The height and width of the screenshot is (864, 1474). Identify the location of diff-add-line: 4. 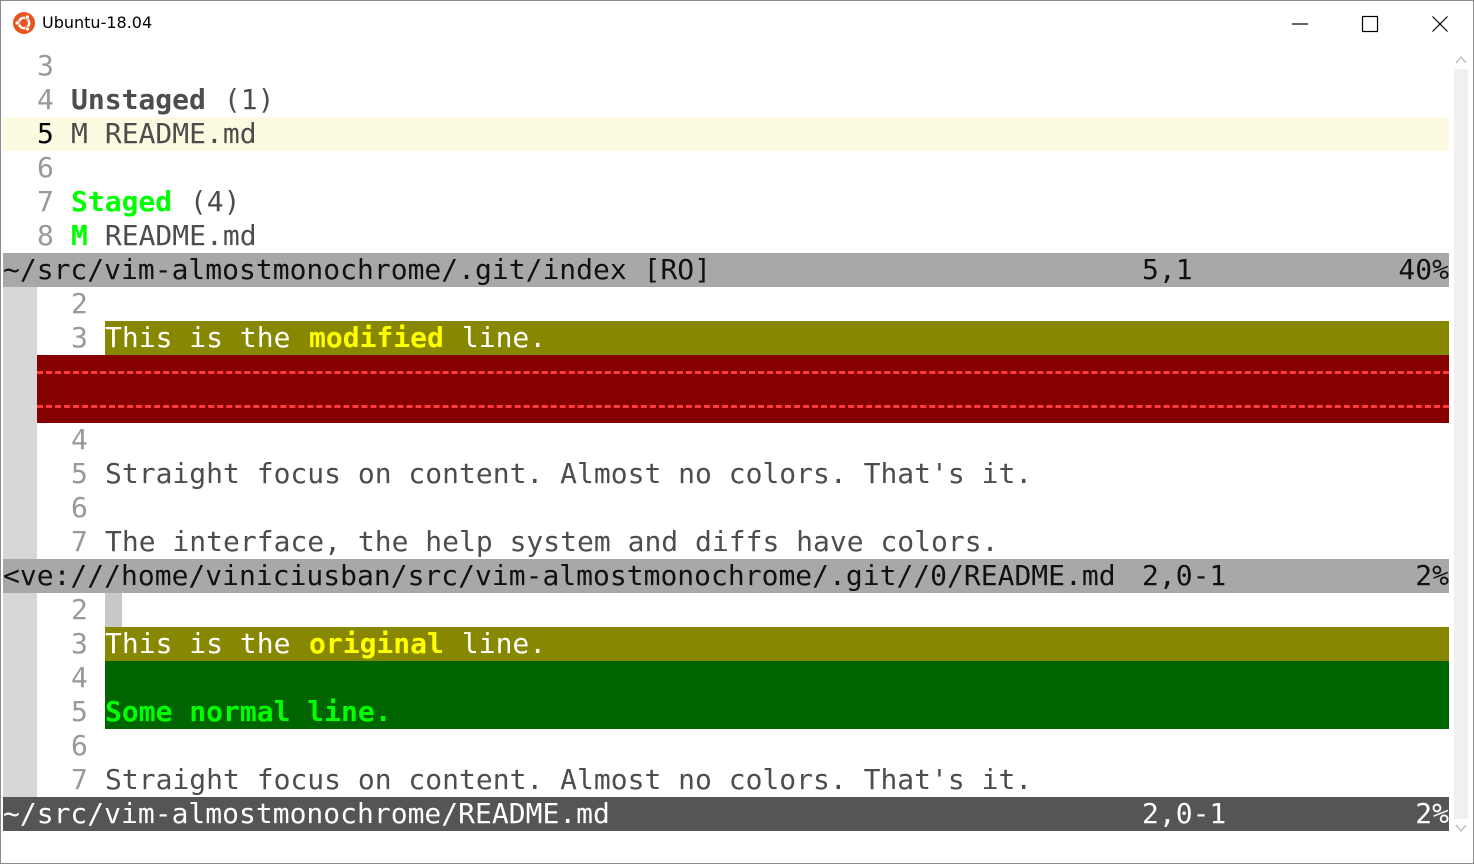
(726, 678).